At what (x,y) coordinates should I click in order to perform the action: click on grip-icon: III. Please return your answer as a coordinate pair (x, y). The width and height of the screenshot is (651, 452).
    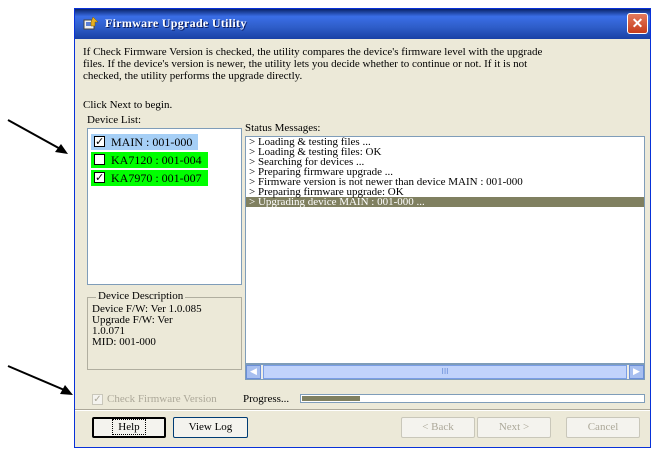
    Looking at the image, I should click on (445, 371).